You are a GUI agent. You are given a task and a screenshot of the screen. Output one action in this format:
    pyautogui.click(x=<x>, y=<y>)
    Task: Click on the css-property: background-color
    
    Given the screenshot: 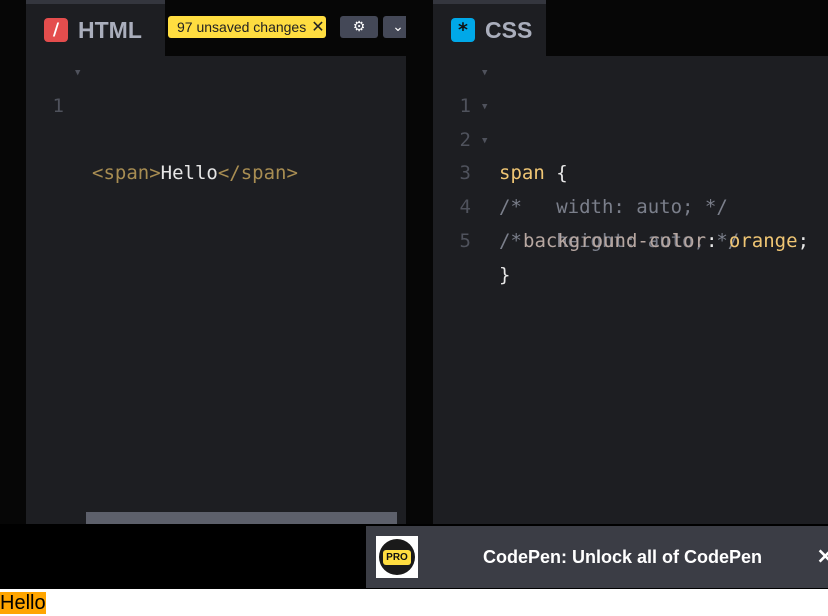 What is the action you would take?
    pyautogui.click(x=615, y=240)
    